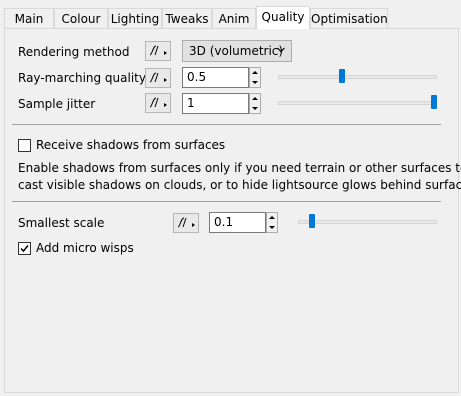 The height and width of the screenshot is (396, 461). I want to click on smallest-scale-curve-button, so click(186, 223).